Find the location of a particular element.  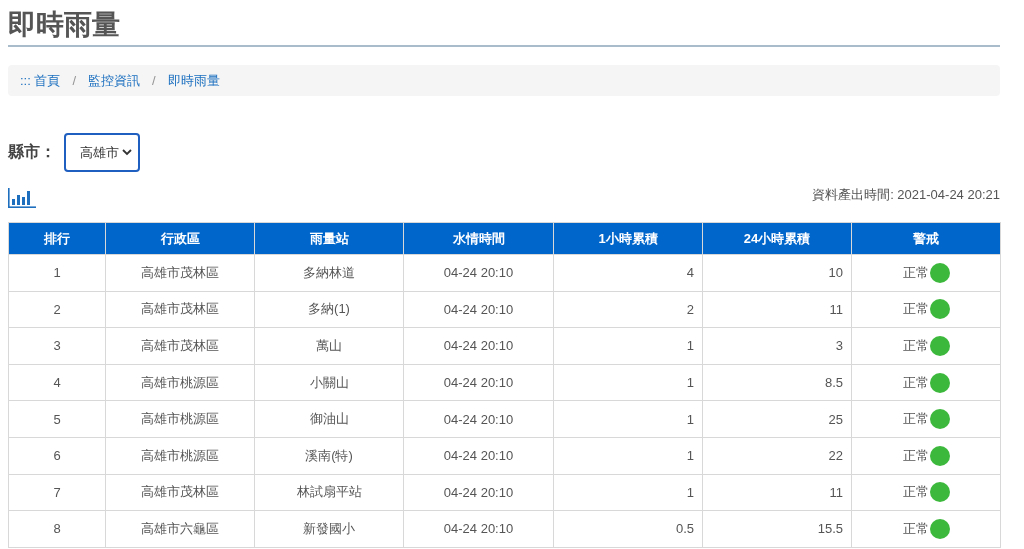

table-cell: 22 is located at coordinates (777, 456).